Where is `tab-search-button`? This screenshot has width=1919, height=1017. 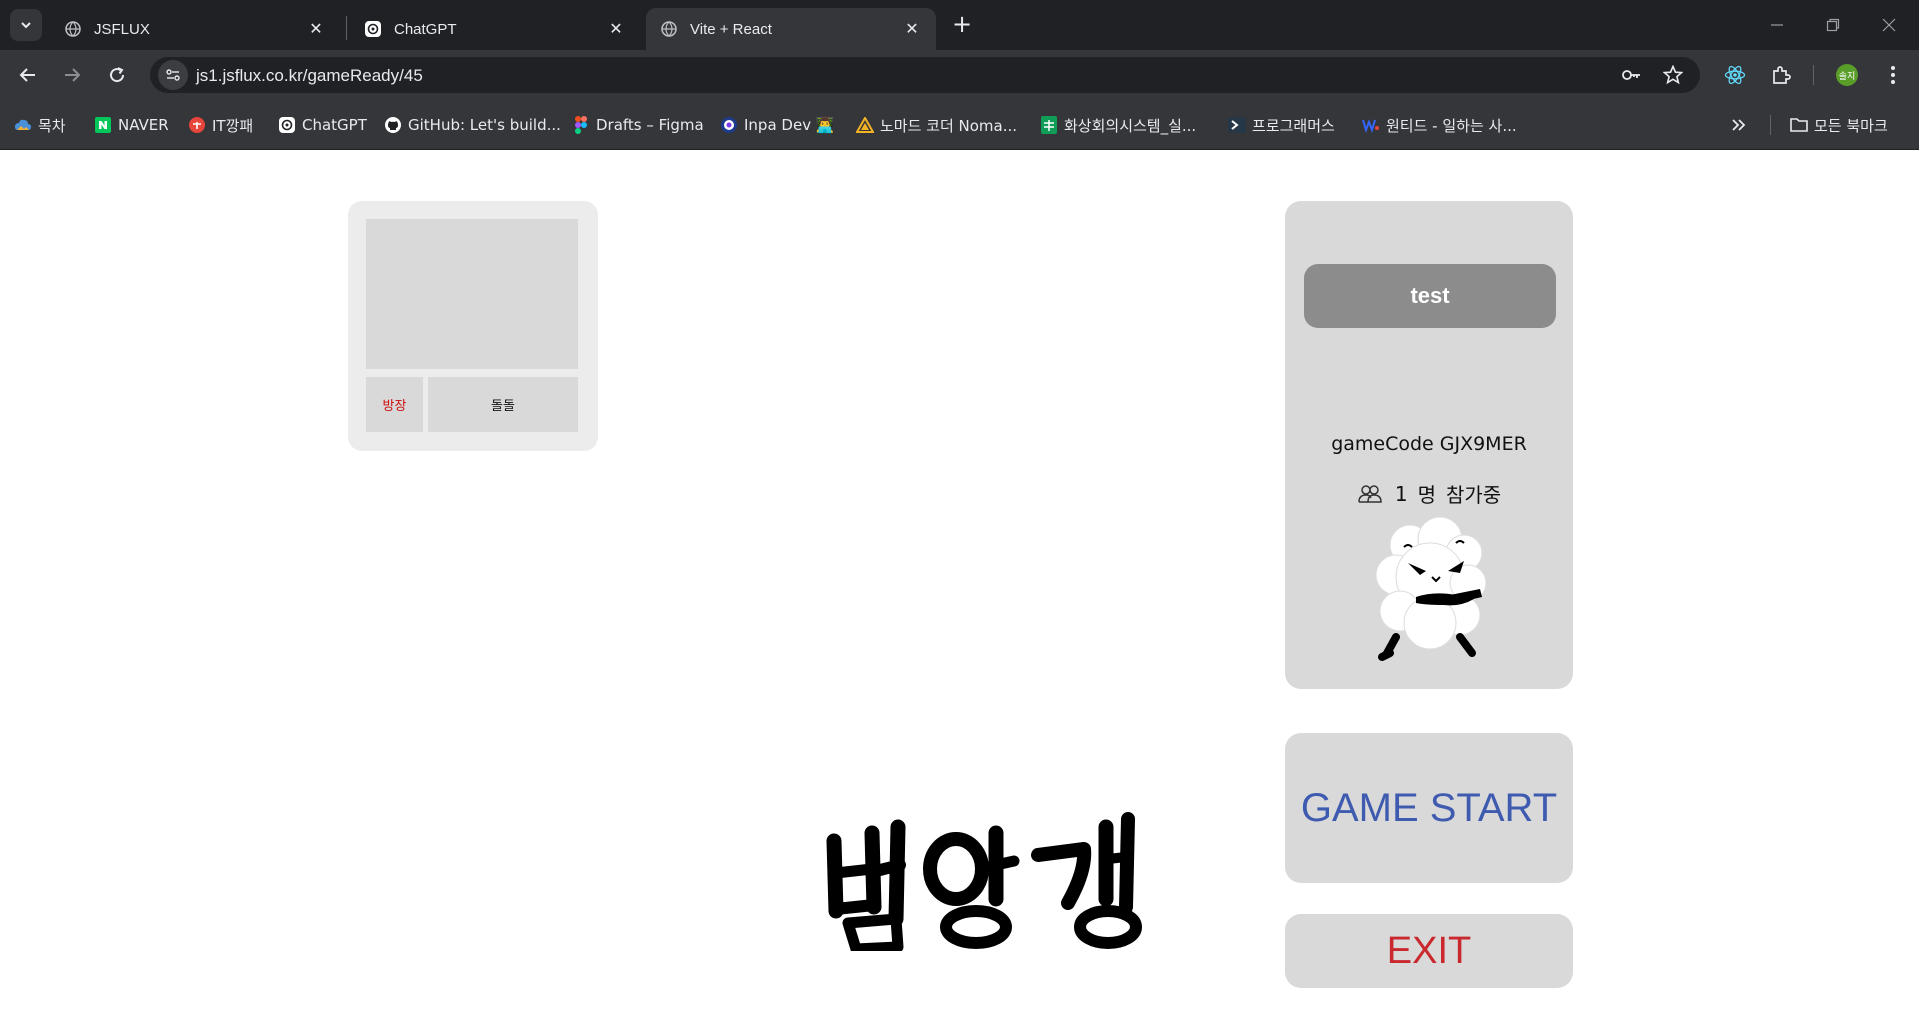 tab-search-button is located at coordinates (26, 25).